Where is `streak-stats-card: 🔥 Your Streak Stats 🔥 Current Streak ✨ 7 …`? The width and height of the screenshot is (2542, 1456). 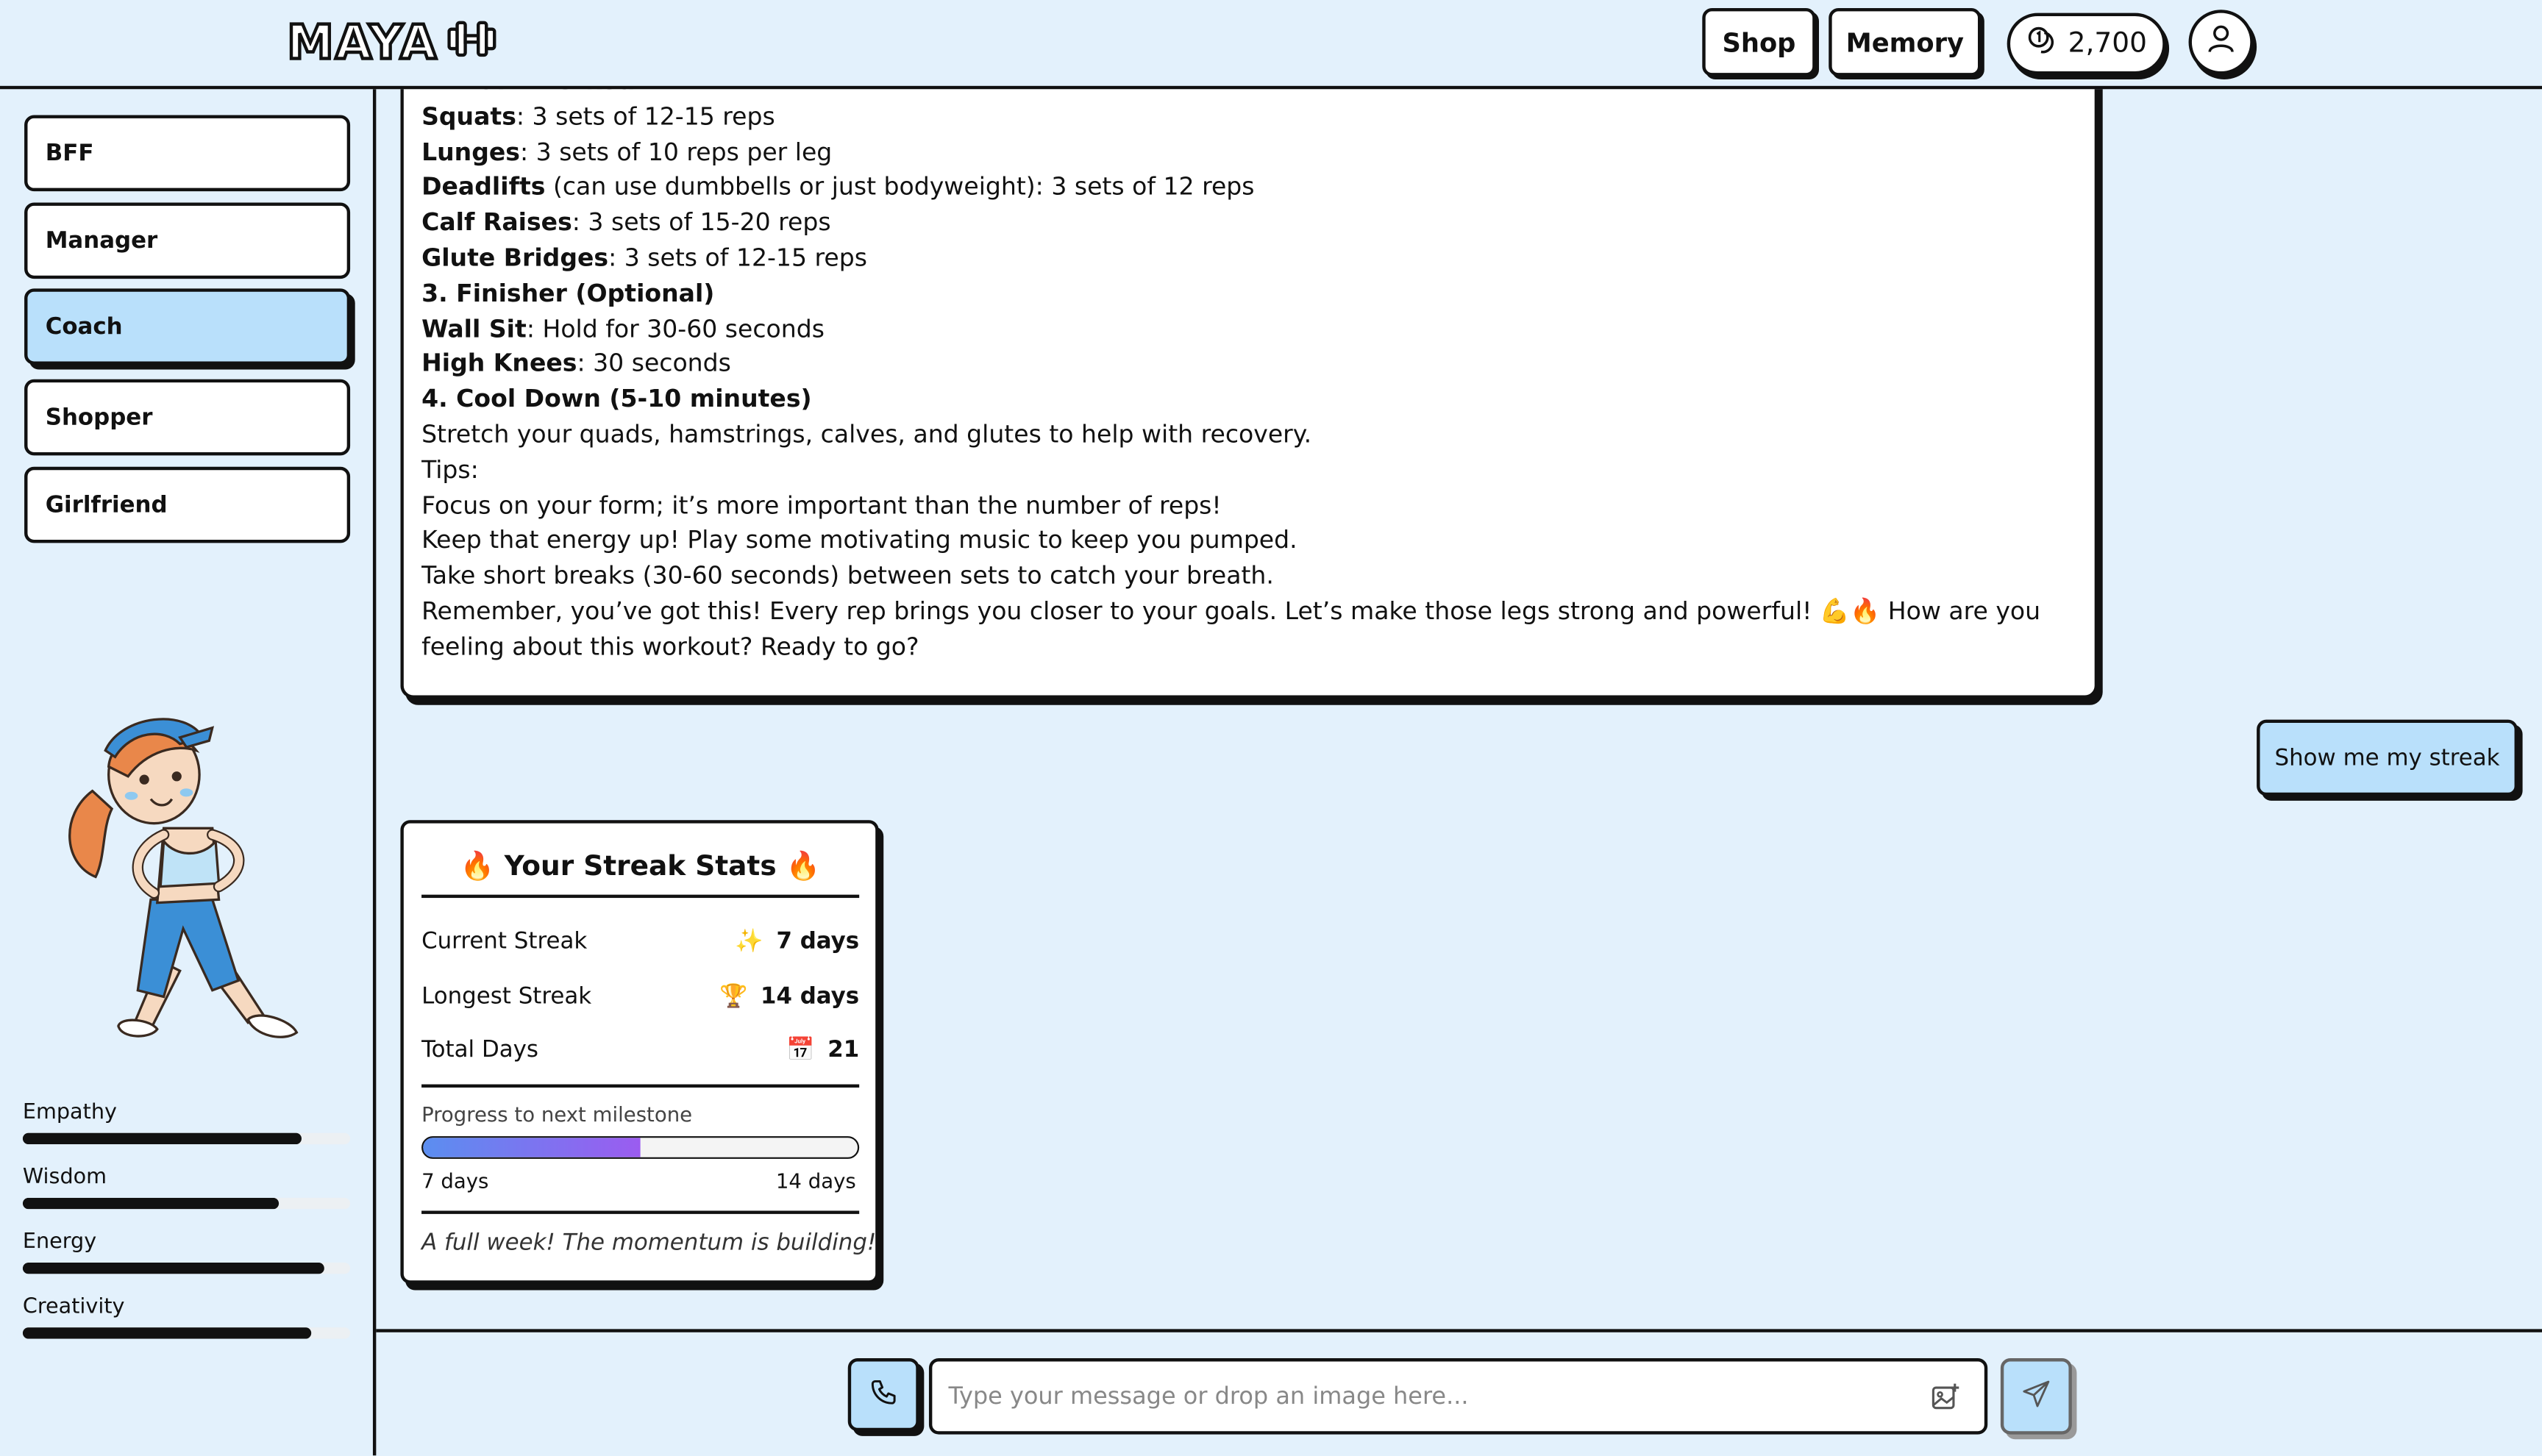 streak-stats-card: 🔥 Your Streak Stats 🔥 Current Streak ✨ 7 … is located at coordinates (640, 1052).